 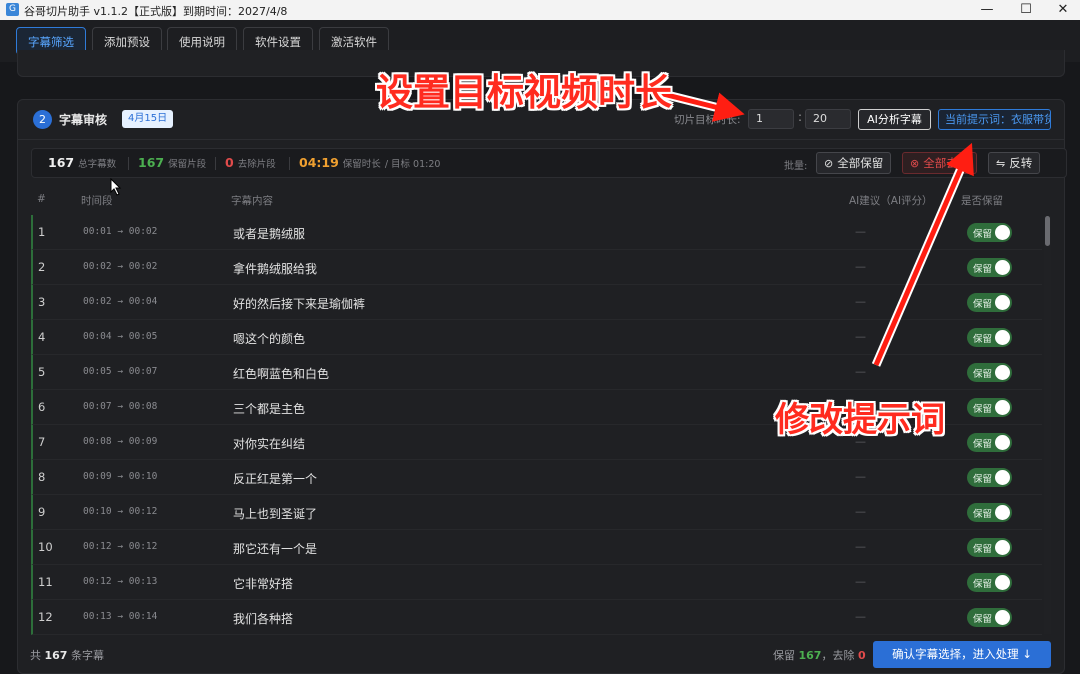 What do you see at coordinates (922, 254) in the screenshot?
I see `arrow-to-prompt` at bounding box center [922, 254].